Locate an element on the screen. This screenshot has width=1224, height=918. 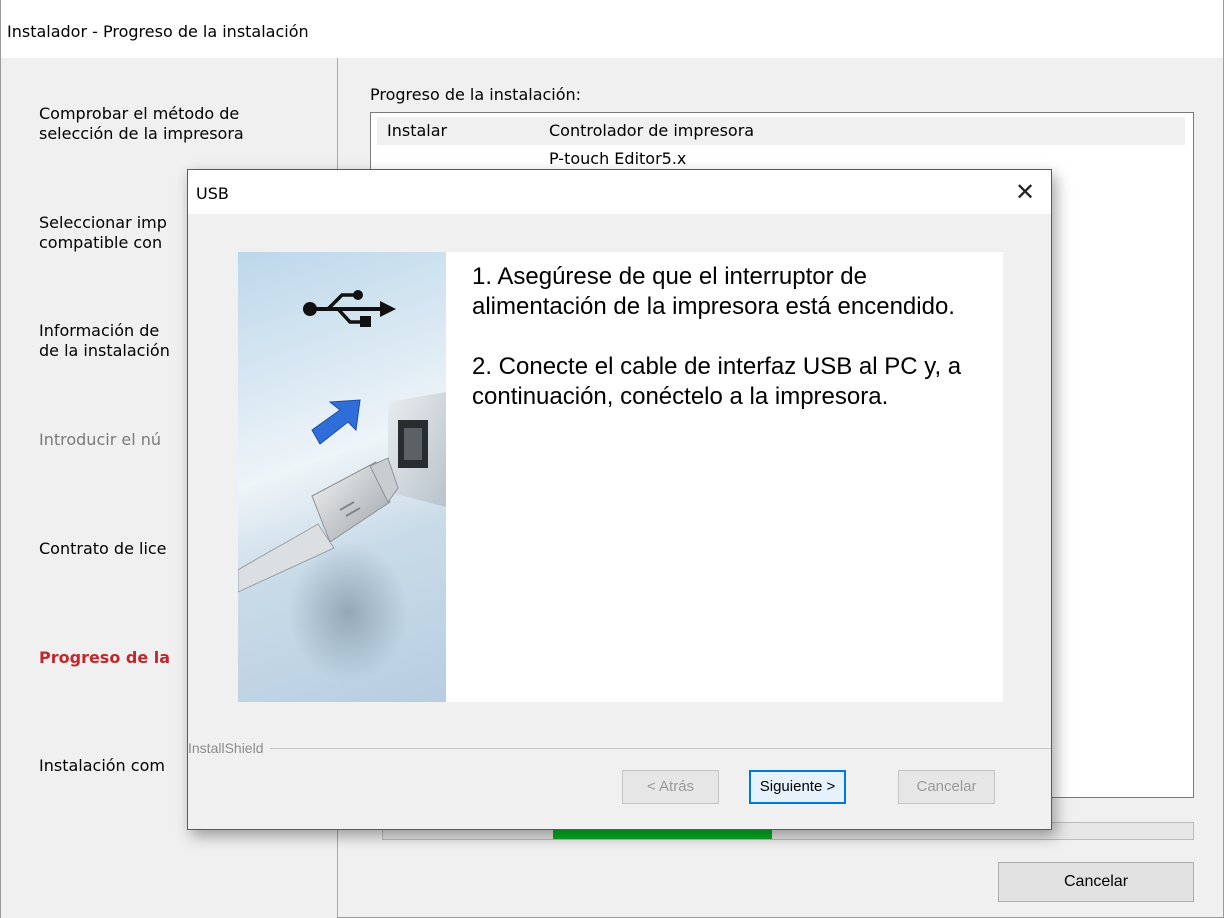
usb-illustration is located at coordinates (342, 477).